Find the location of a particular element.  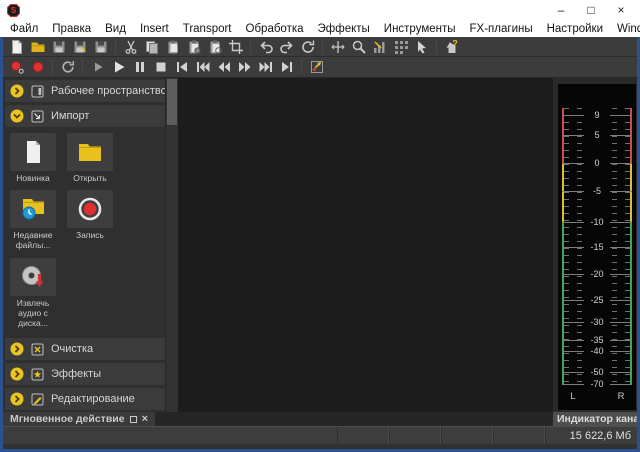

meter-scale-label: -35 is located at coordinates (597, 340).